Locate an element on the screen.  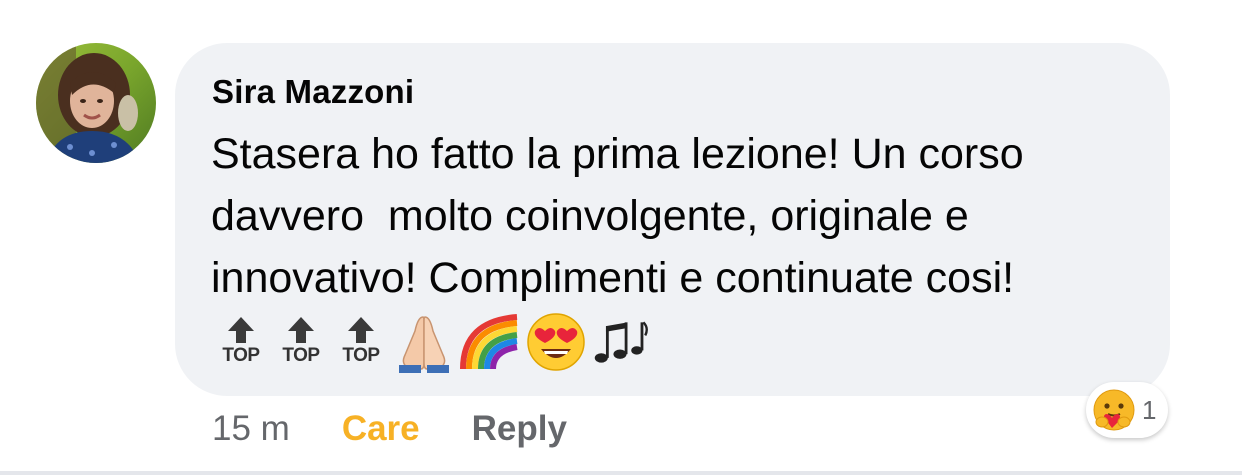
folded-hands-icon is located at coordinates (424, 344).